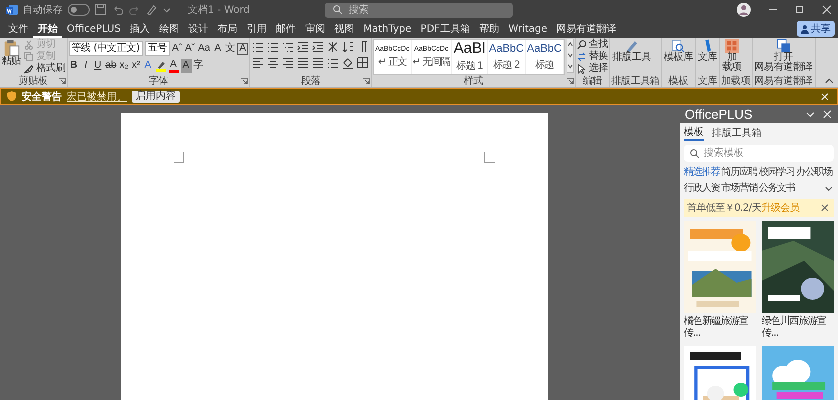  I want to click on ribbon-tab: 审阅, so click(315, 29).